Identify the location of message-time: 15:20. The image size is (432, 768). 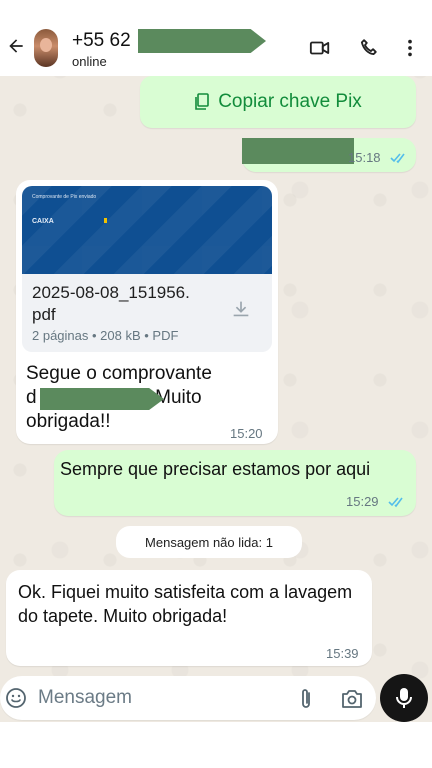
(246, 433).